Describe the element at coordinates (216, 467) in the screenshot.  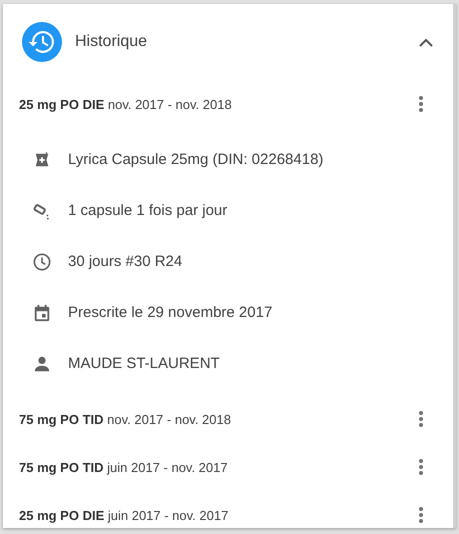
I see `prescription-summary: 75 mg PO TID juin 2017 - nov. 2017` at that location.